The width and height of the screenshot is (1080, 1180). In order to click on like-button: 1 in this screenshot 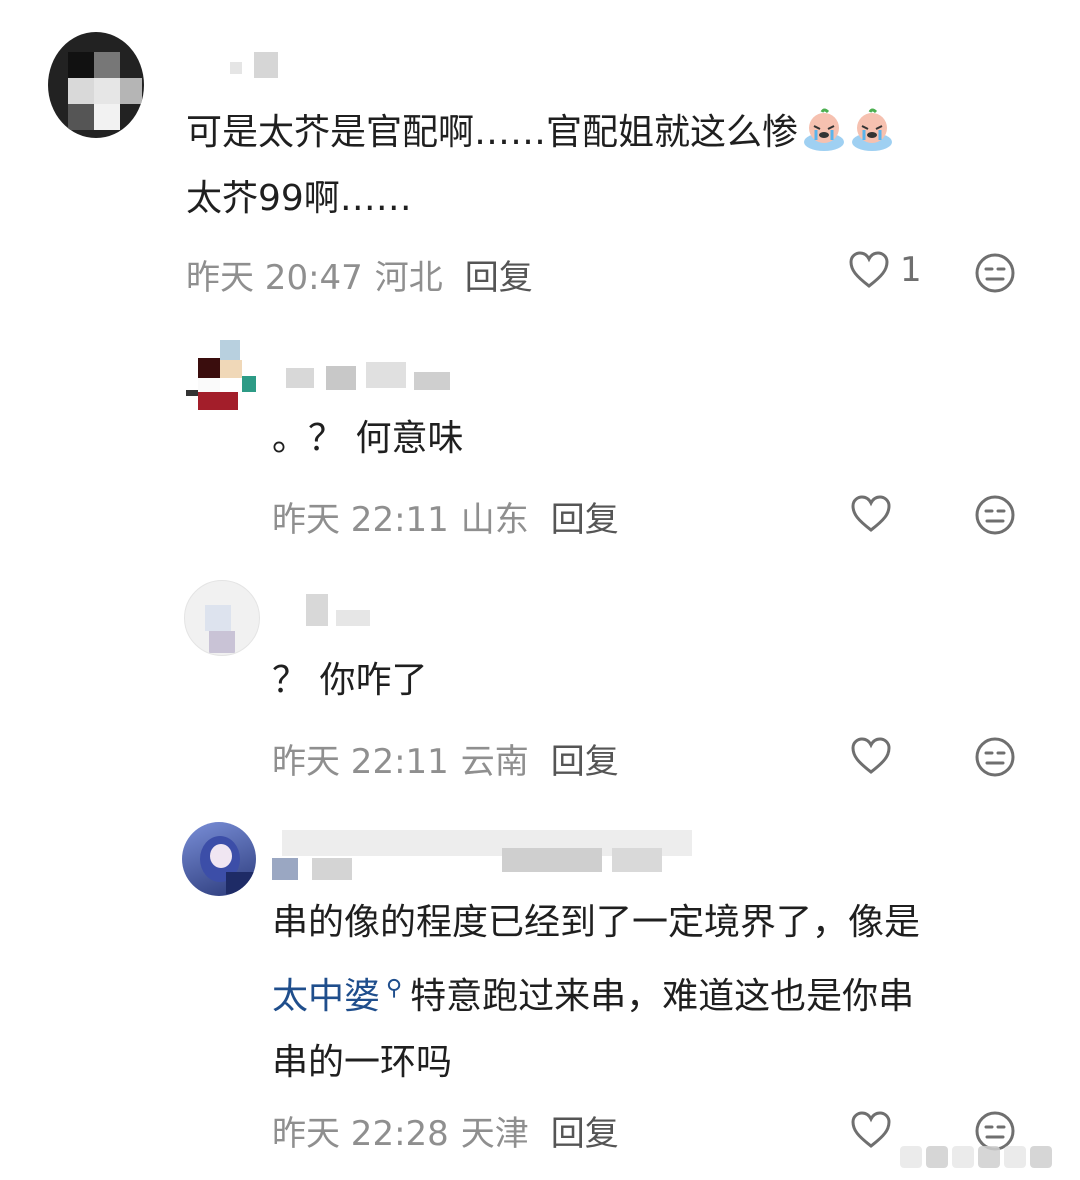, I will do `click(885, 270)`.